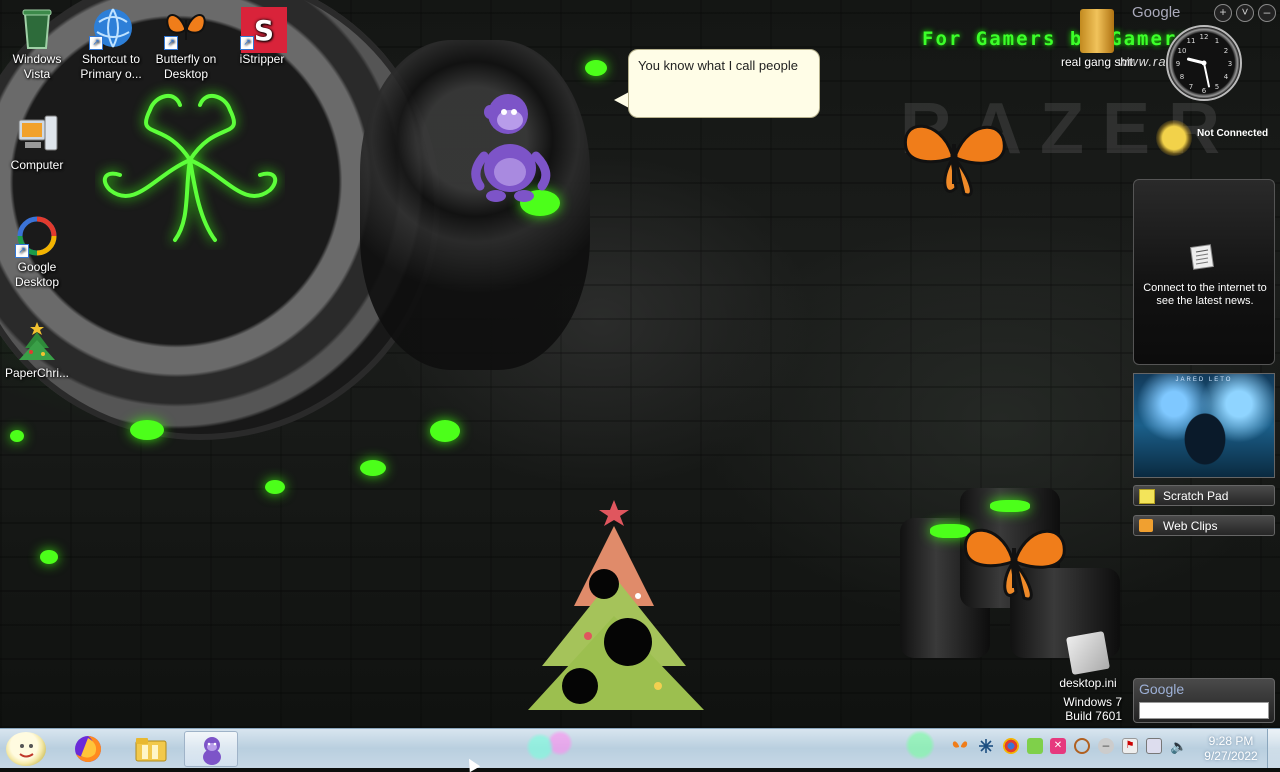 The width and height of the screenshot is (1280, 772). Describe the element at coordinates (1035, 746) in the screenshot. I see `leaf-tray-icon` at that location.